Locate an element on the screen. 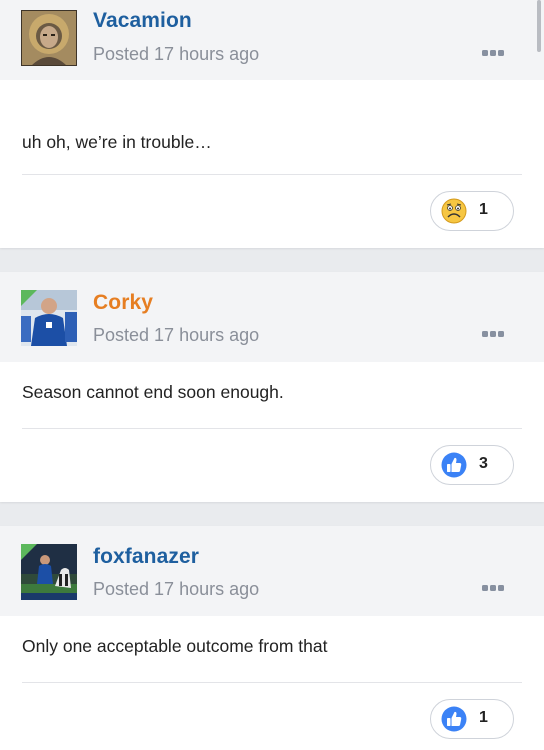 Image resolution: width=544 pixels, height=750 pixels. post-text: Season cannot end soon enough. is located at coordinates (153, 392).